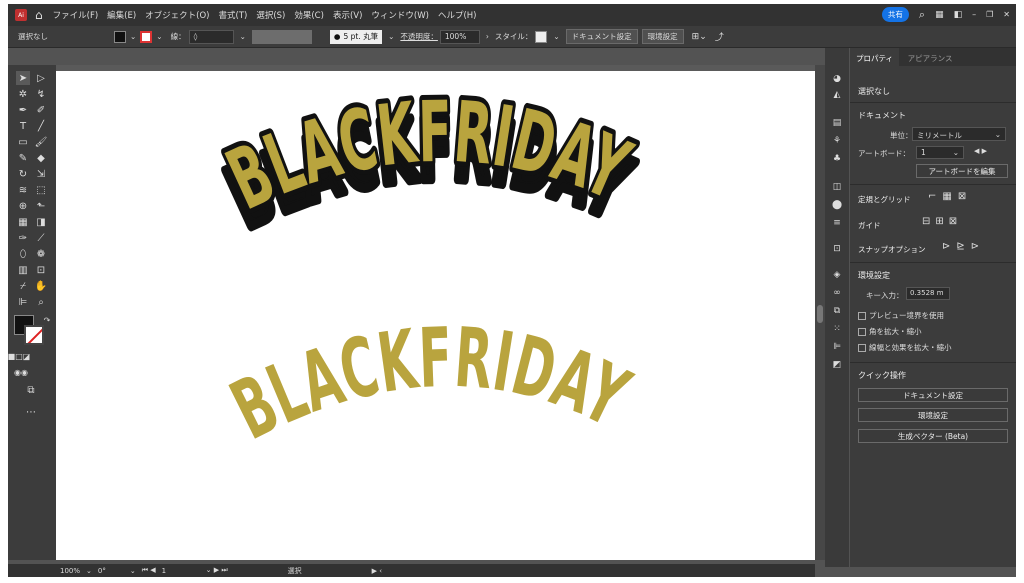 The image size is (1024, 583). What do you see at coordinates (419, 36) in the screenshot?
I see `opacity-label: 不透明度：` at bounding box center [419, 36].